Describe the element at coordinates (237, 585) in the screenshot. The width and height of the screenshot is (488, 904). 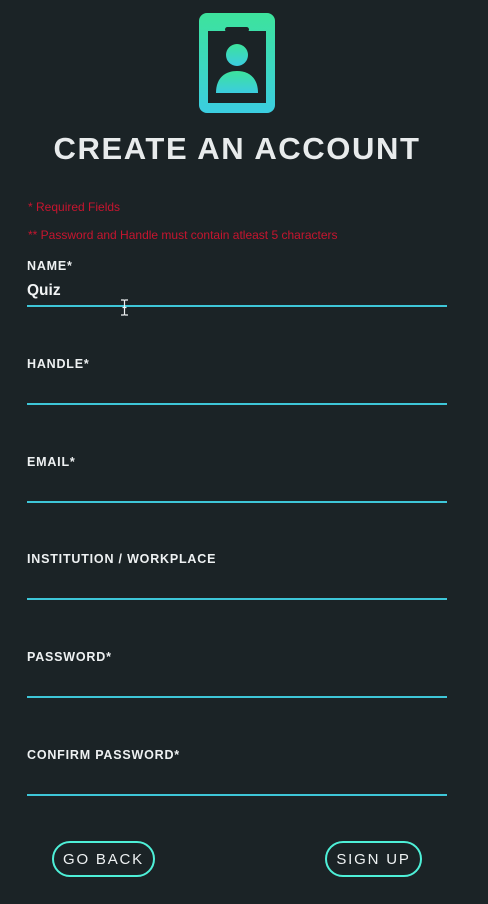
I see `institution-input` at that location.